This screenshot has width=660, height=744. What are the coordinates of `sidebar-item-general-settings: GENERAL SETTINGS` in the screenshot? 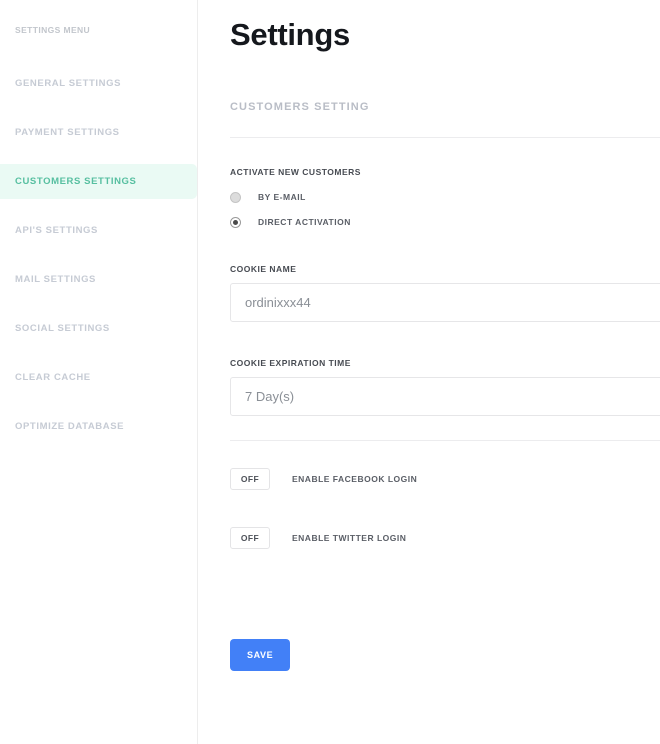 It's located at (98, 83).